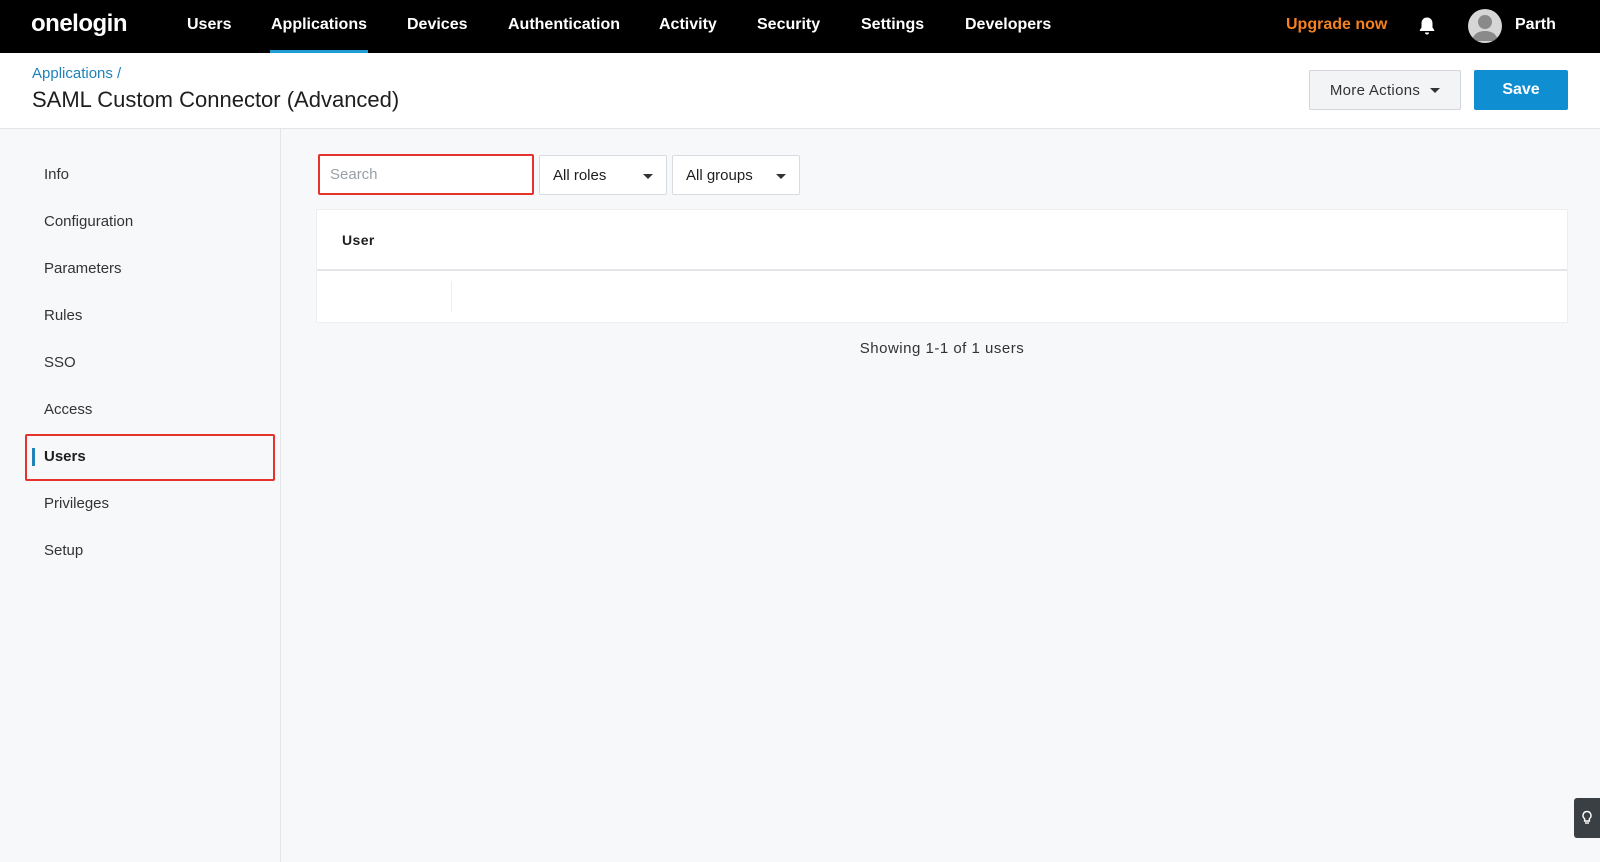 The image size is (1600, 862). I want to click on onelogin-logo: onelogin, so click(79, 24).